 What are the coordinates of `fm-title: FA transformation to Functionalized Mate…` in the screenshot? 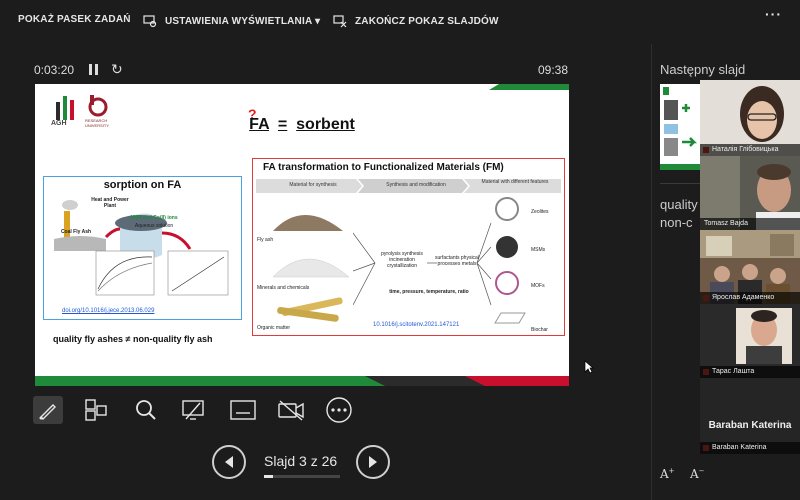 It's located at (383, 167).